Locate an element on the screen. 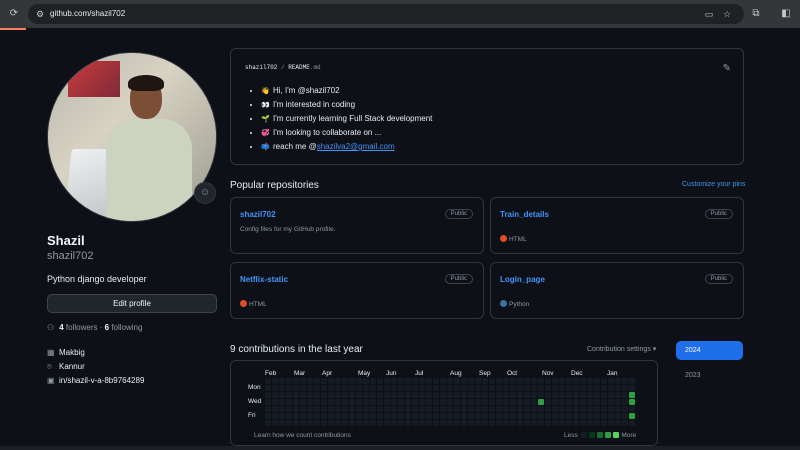 This screenshot has height=450, width=800. side-panel-icon: ◧ is located at coordinates (786, 14).